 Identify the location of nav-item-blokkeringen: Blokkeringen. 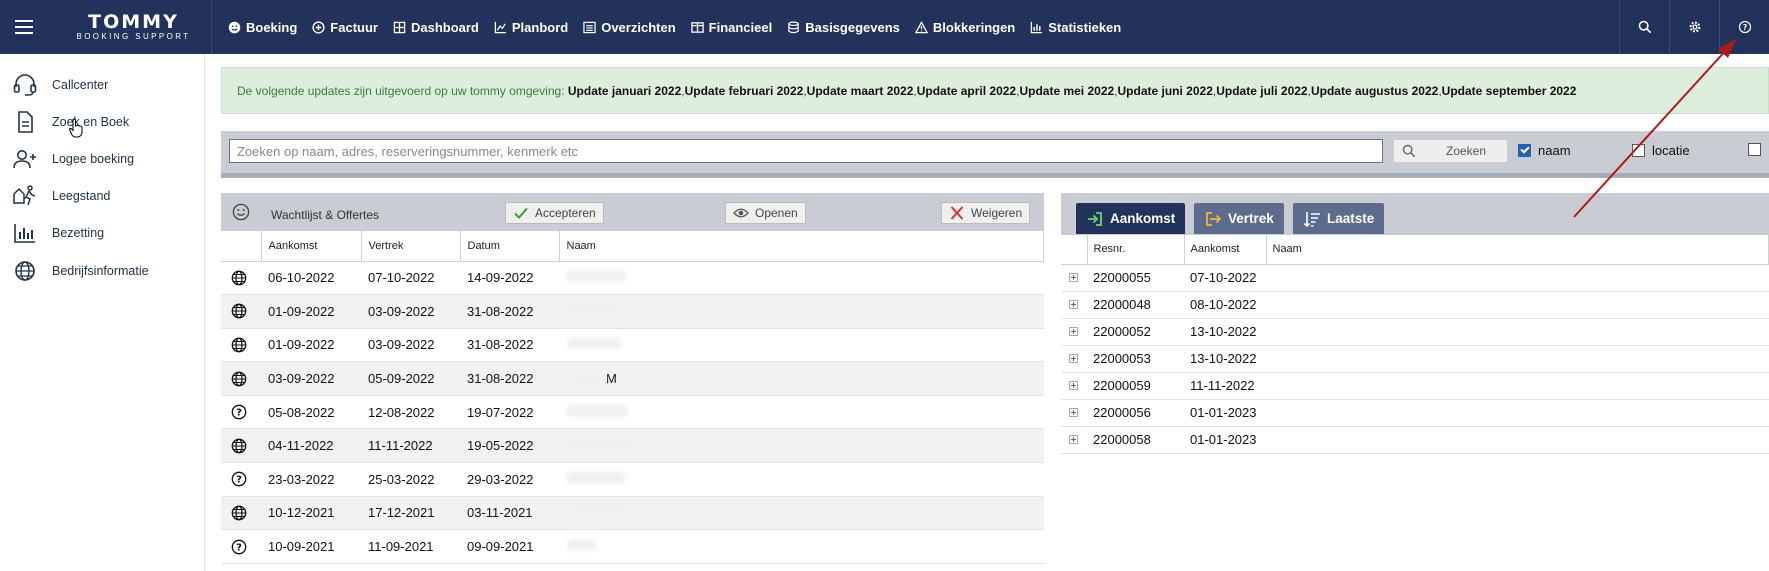
(964, 27).